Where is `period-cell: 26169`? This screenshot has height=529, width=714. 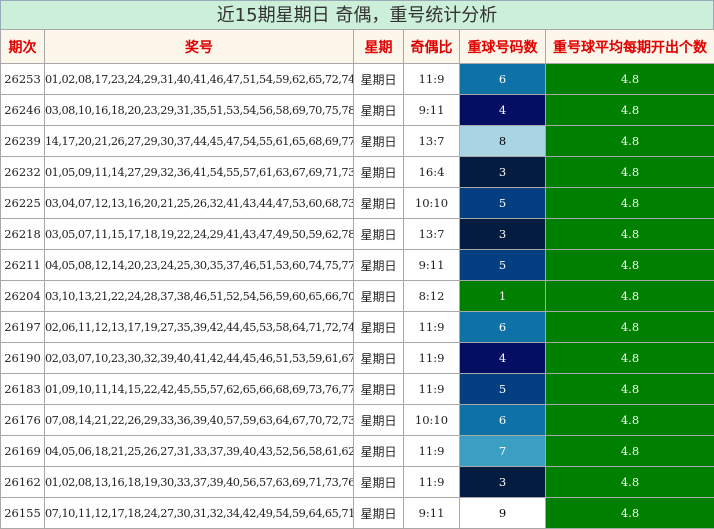
period-cell: 26169 is located at coordinates (22, 451).